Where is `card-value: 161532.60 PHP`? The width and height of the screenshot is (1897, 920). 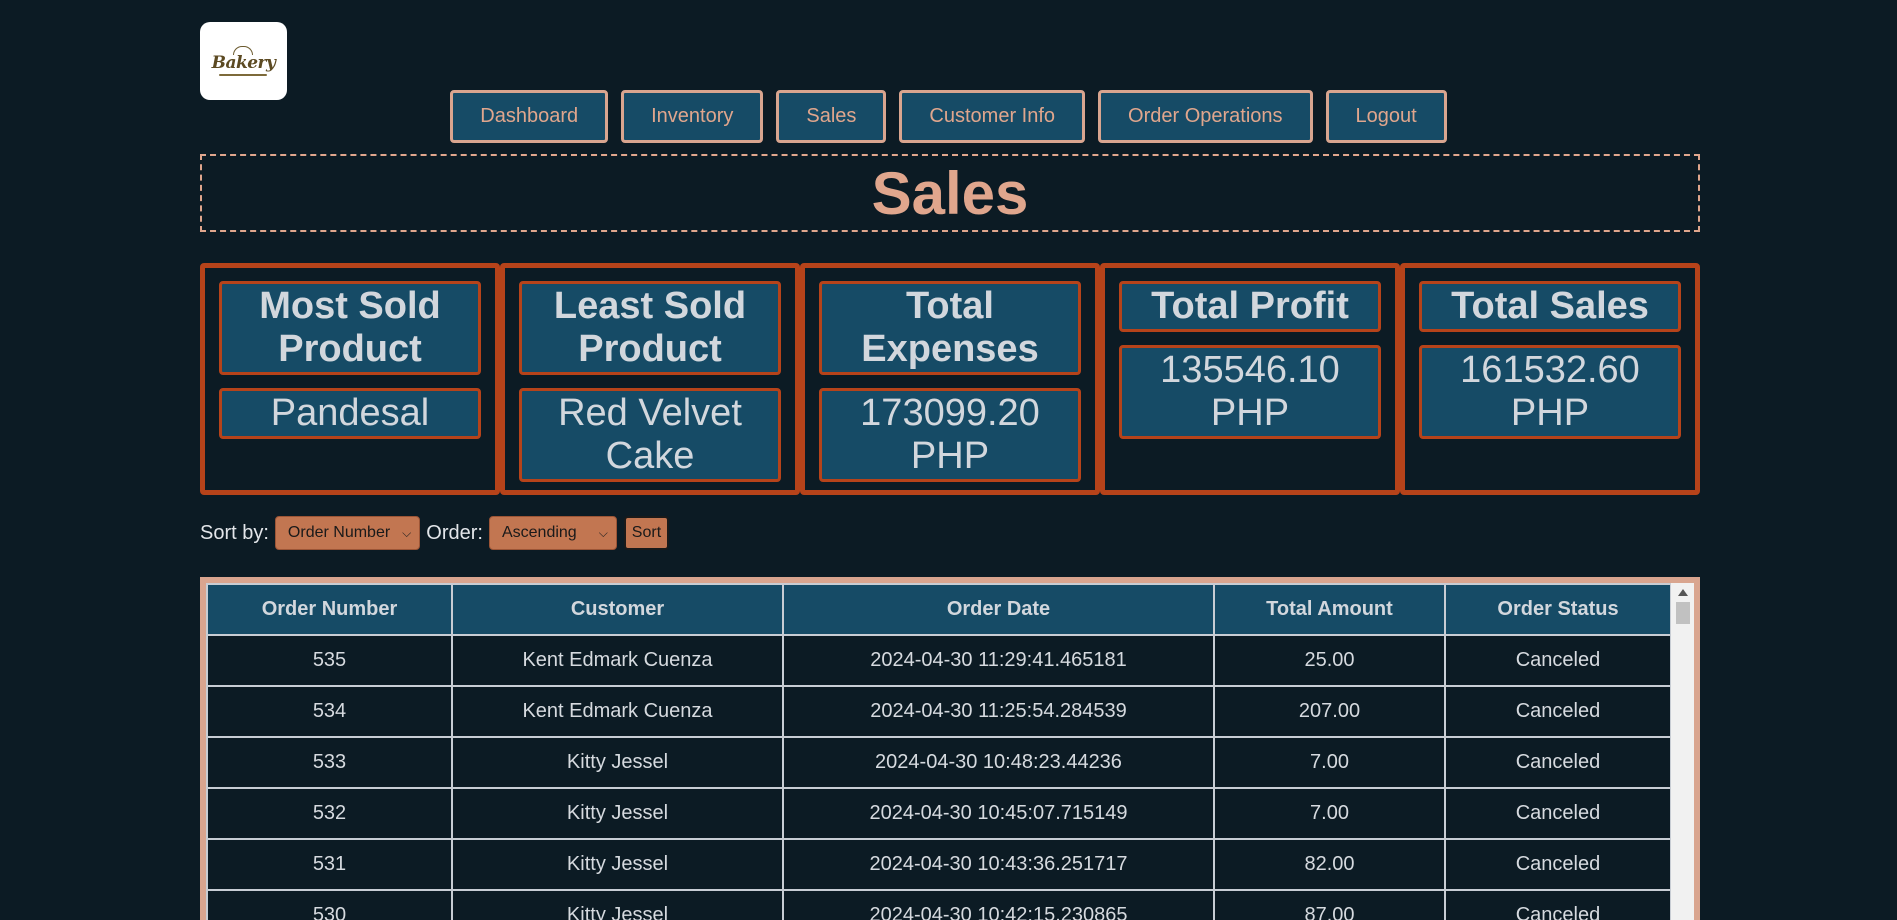 card-value: 161532.60 PHP is located at coordinates (1550, 392).